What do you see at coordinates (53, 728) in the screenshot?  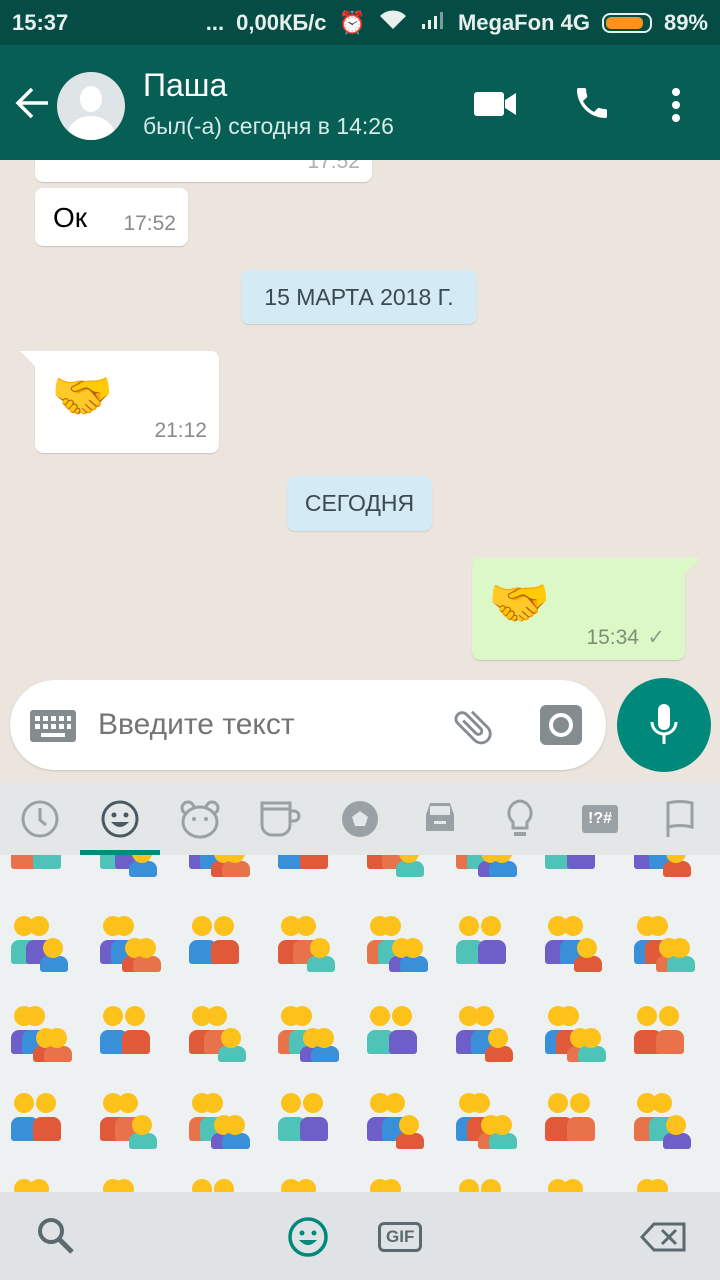 I see `keyboard-toggle-button` at bounding box center [53, 728].